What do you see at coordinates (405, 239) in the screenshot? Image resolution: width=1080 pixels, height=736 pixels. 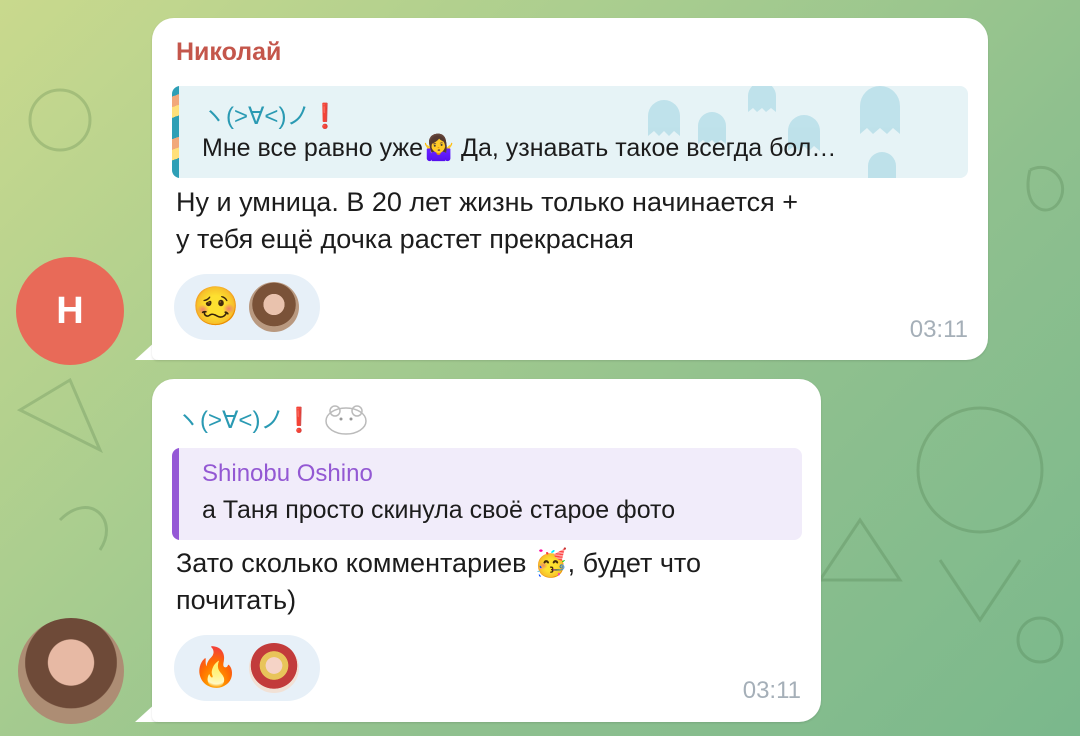 I see `message-line: у тебя ещё дочка растет прекрасная` at bounding box center [405, 239].